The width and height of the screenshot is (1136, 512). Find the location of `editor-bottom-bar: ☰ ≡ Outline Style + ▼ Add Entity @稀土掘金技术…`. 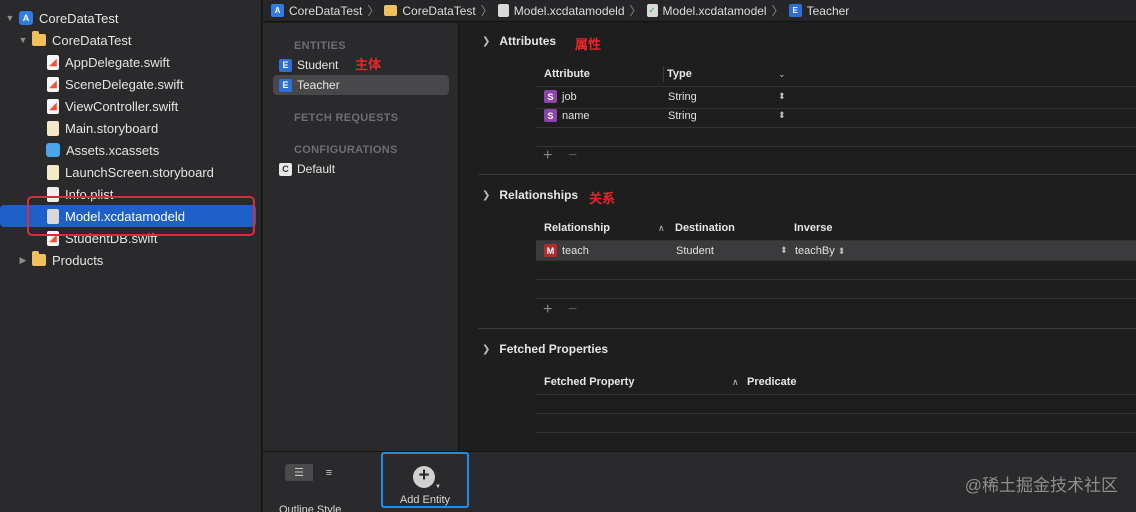

editor-bottom-bar: ☰ ≡ Outline Style + ▼ Add Entity @稀土掘金技术… is located at coordinates (699, 481).